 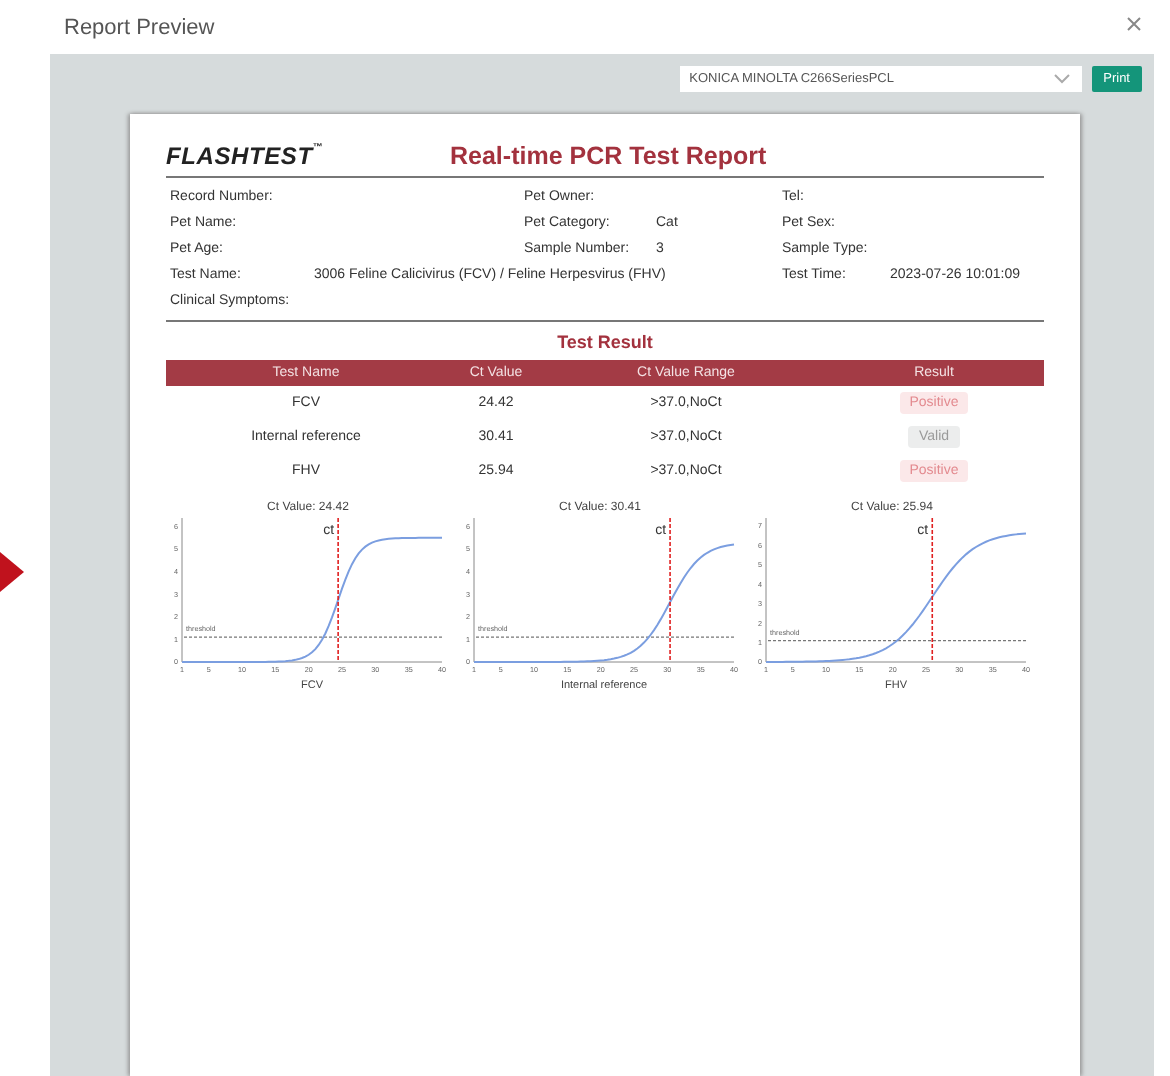 What do you see at coordinates (139, 27) in the screenshot?
I see `window-title: Report Preview` at bounding box center [139, 27].